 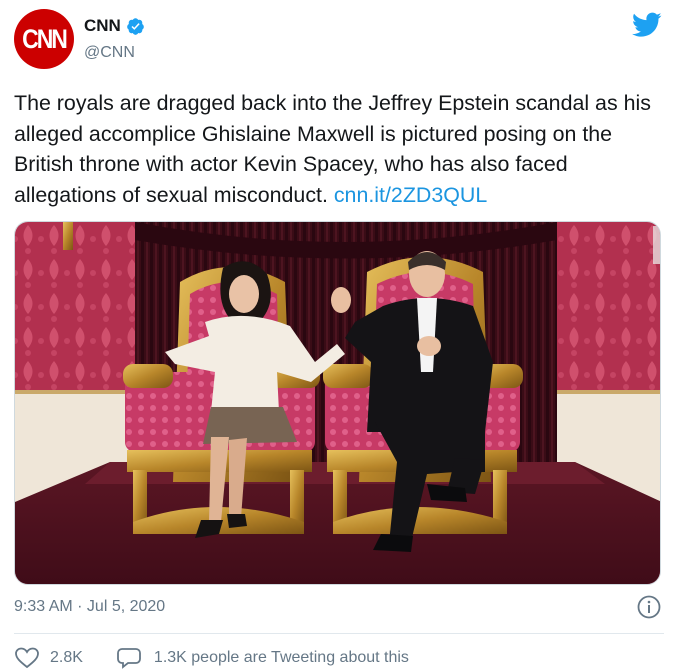 What do you see at coordinates (649, 607) in the screenshot?
I see `info-icon` at bounding box center [649, 607].